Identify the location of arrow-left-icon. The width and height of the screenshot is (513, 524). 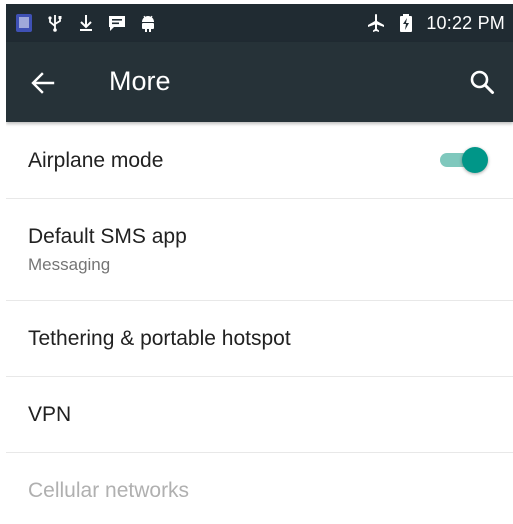
(43, 83).